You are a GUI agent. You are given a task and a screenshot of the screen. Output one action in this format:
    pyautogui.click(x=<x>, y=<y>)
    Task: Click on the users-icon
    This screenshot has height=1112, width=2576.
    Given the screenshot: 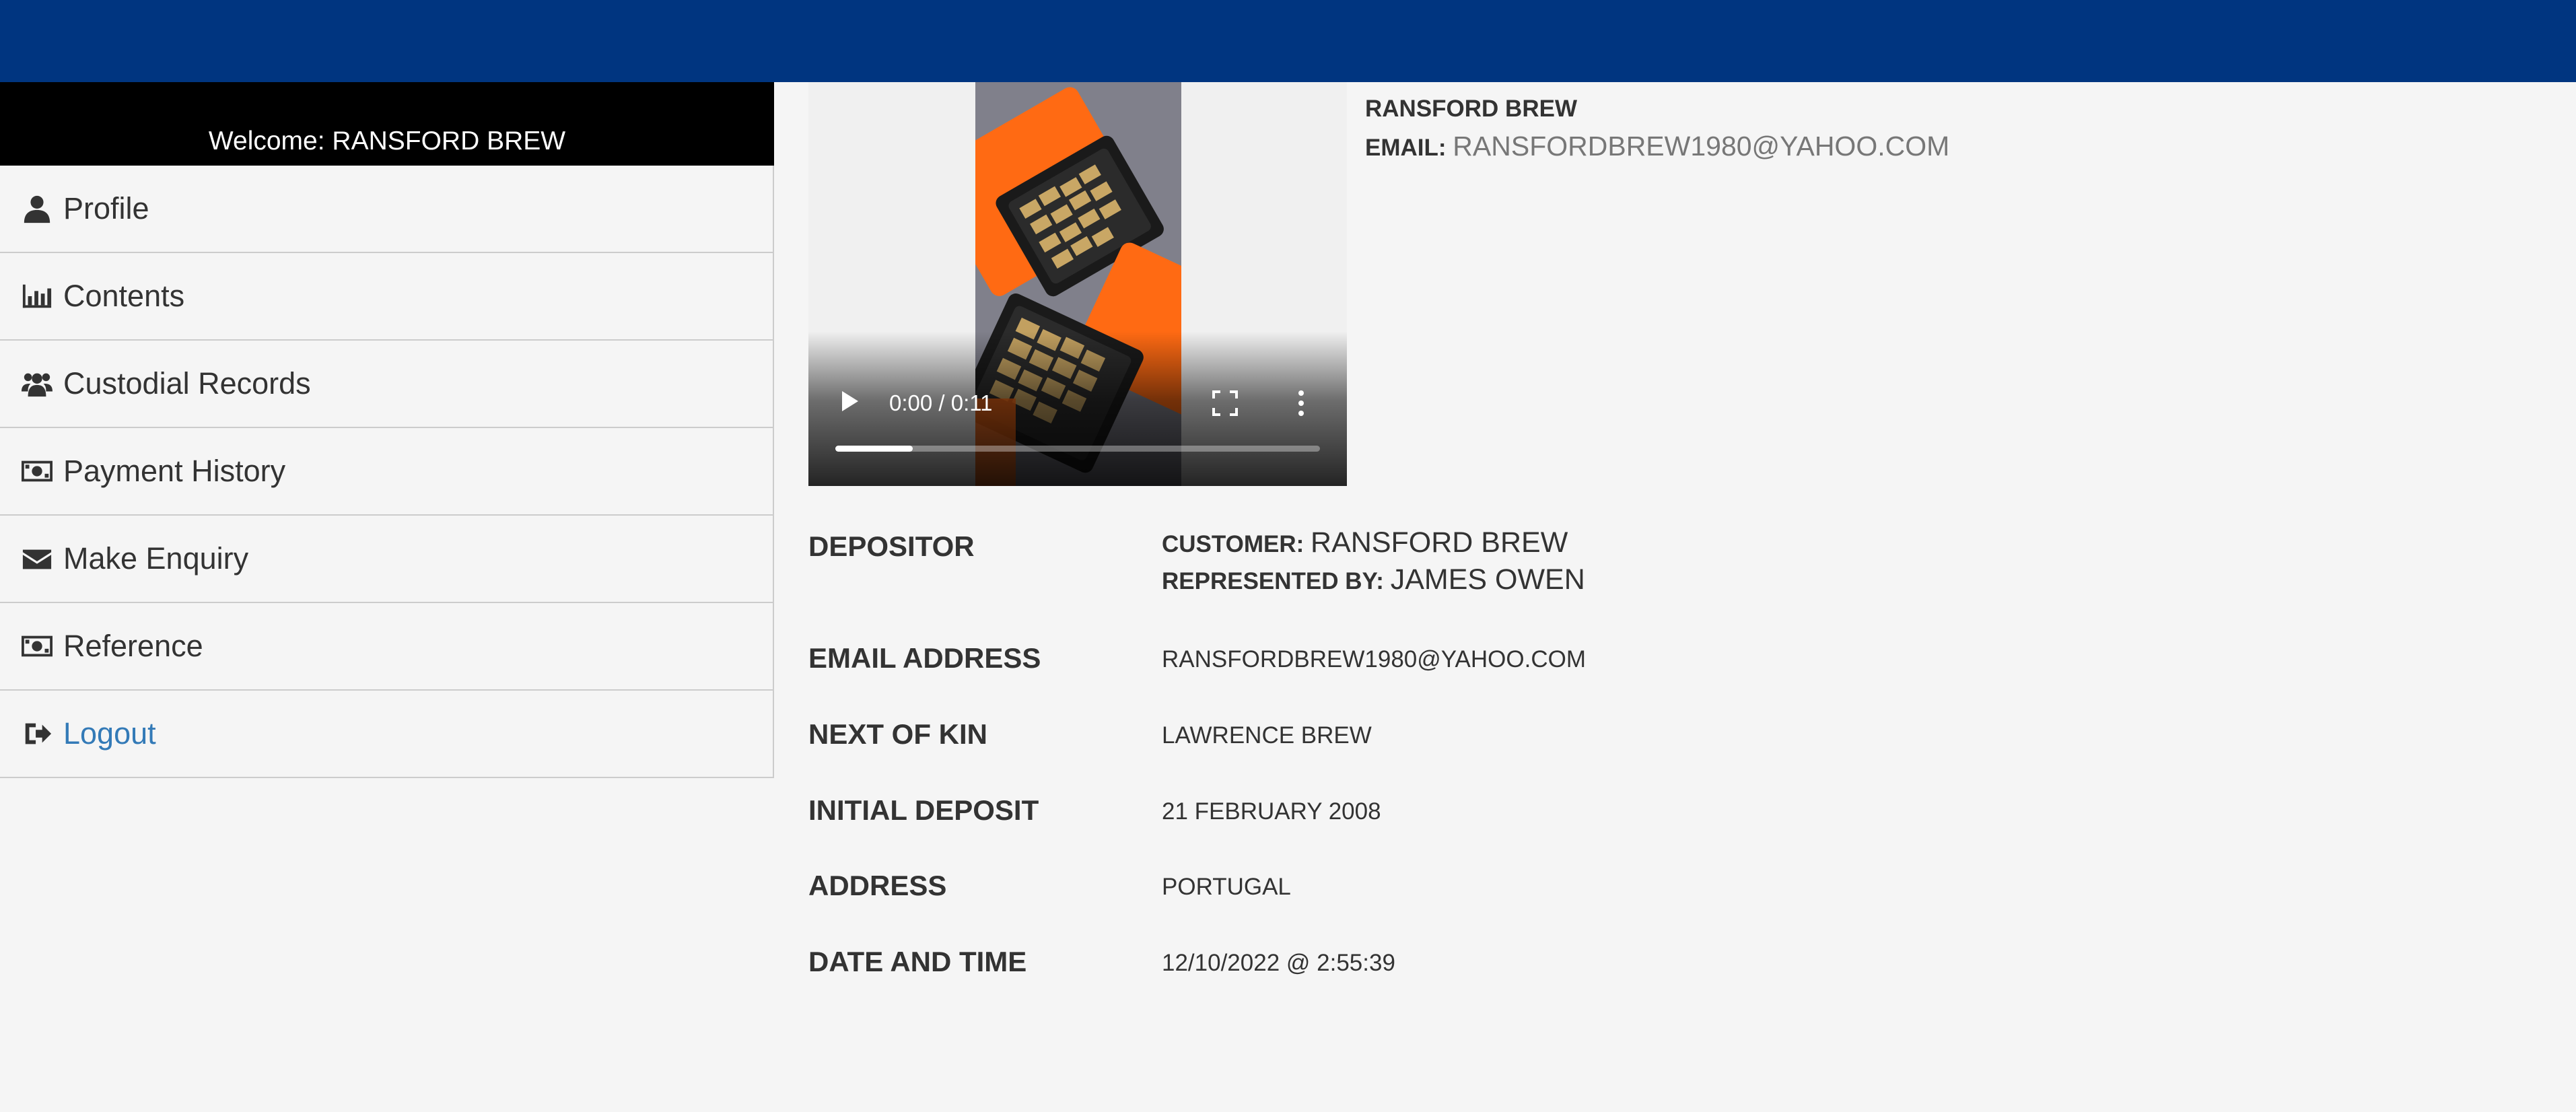 What is the action you would take?
    pyautogui.click(x=37, y=384)
    